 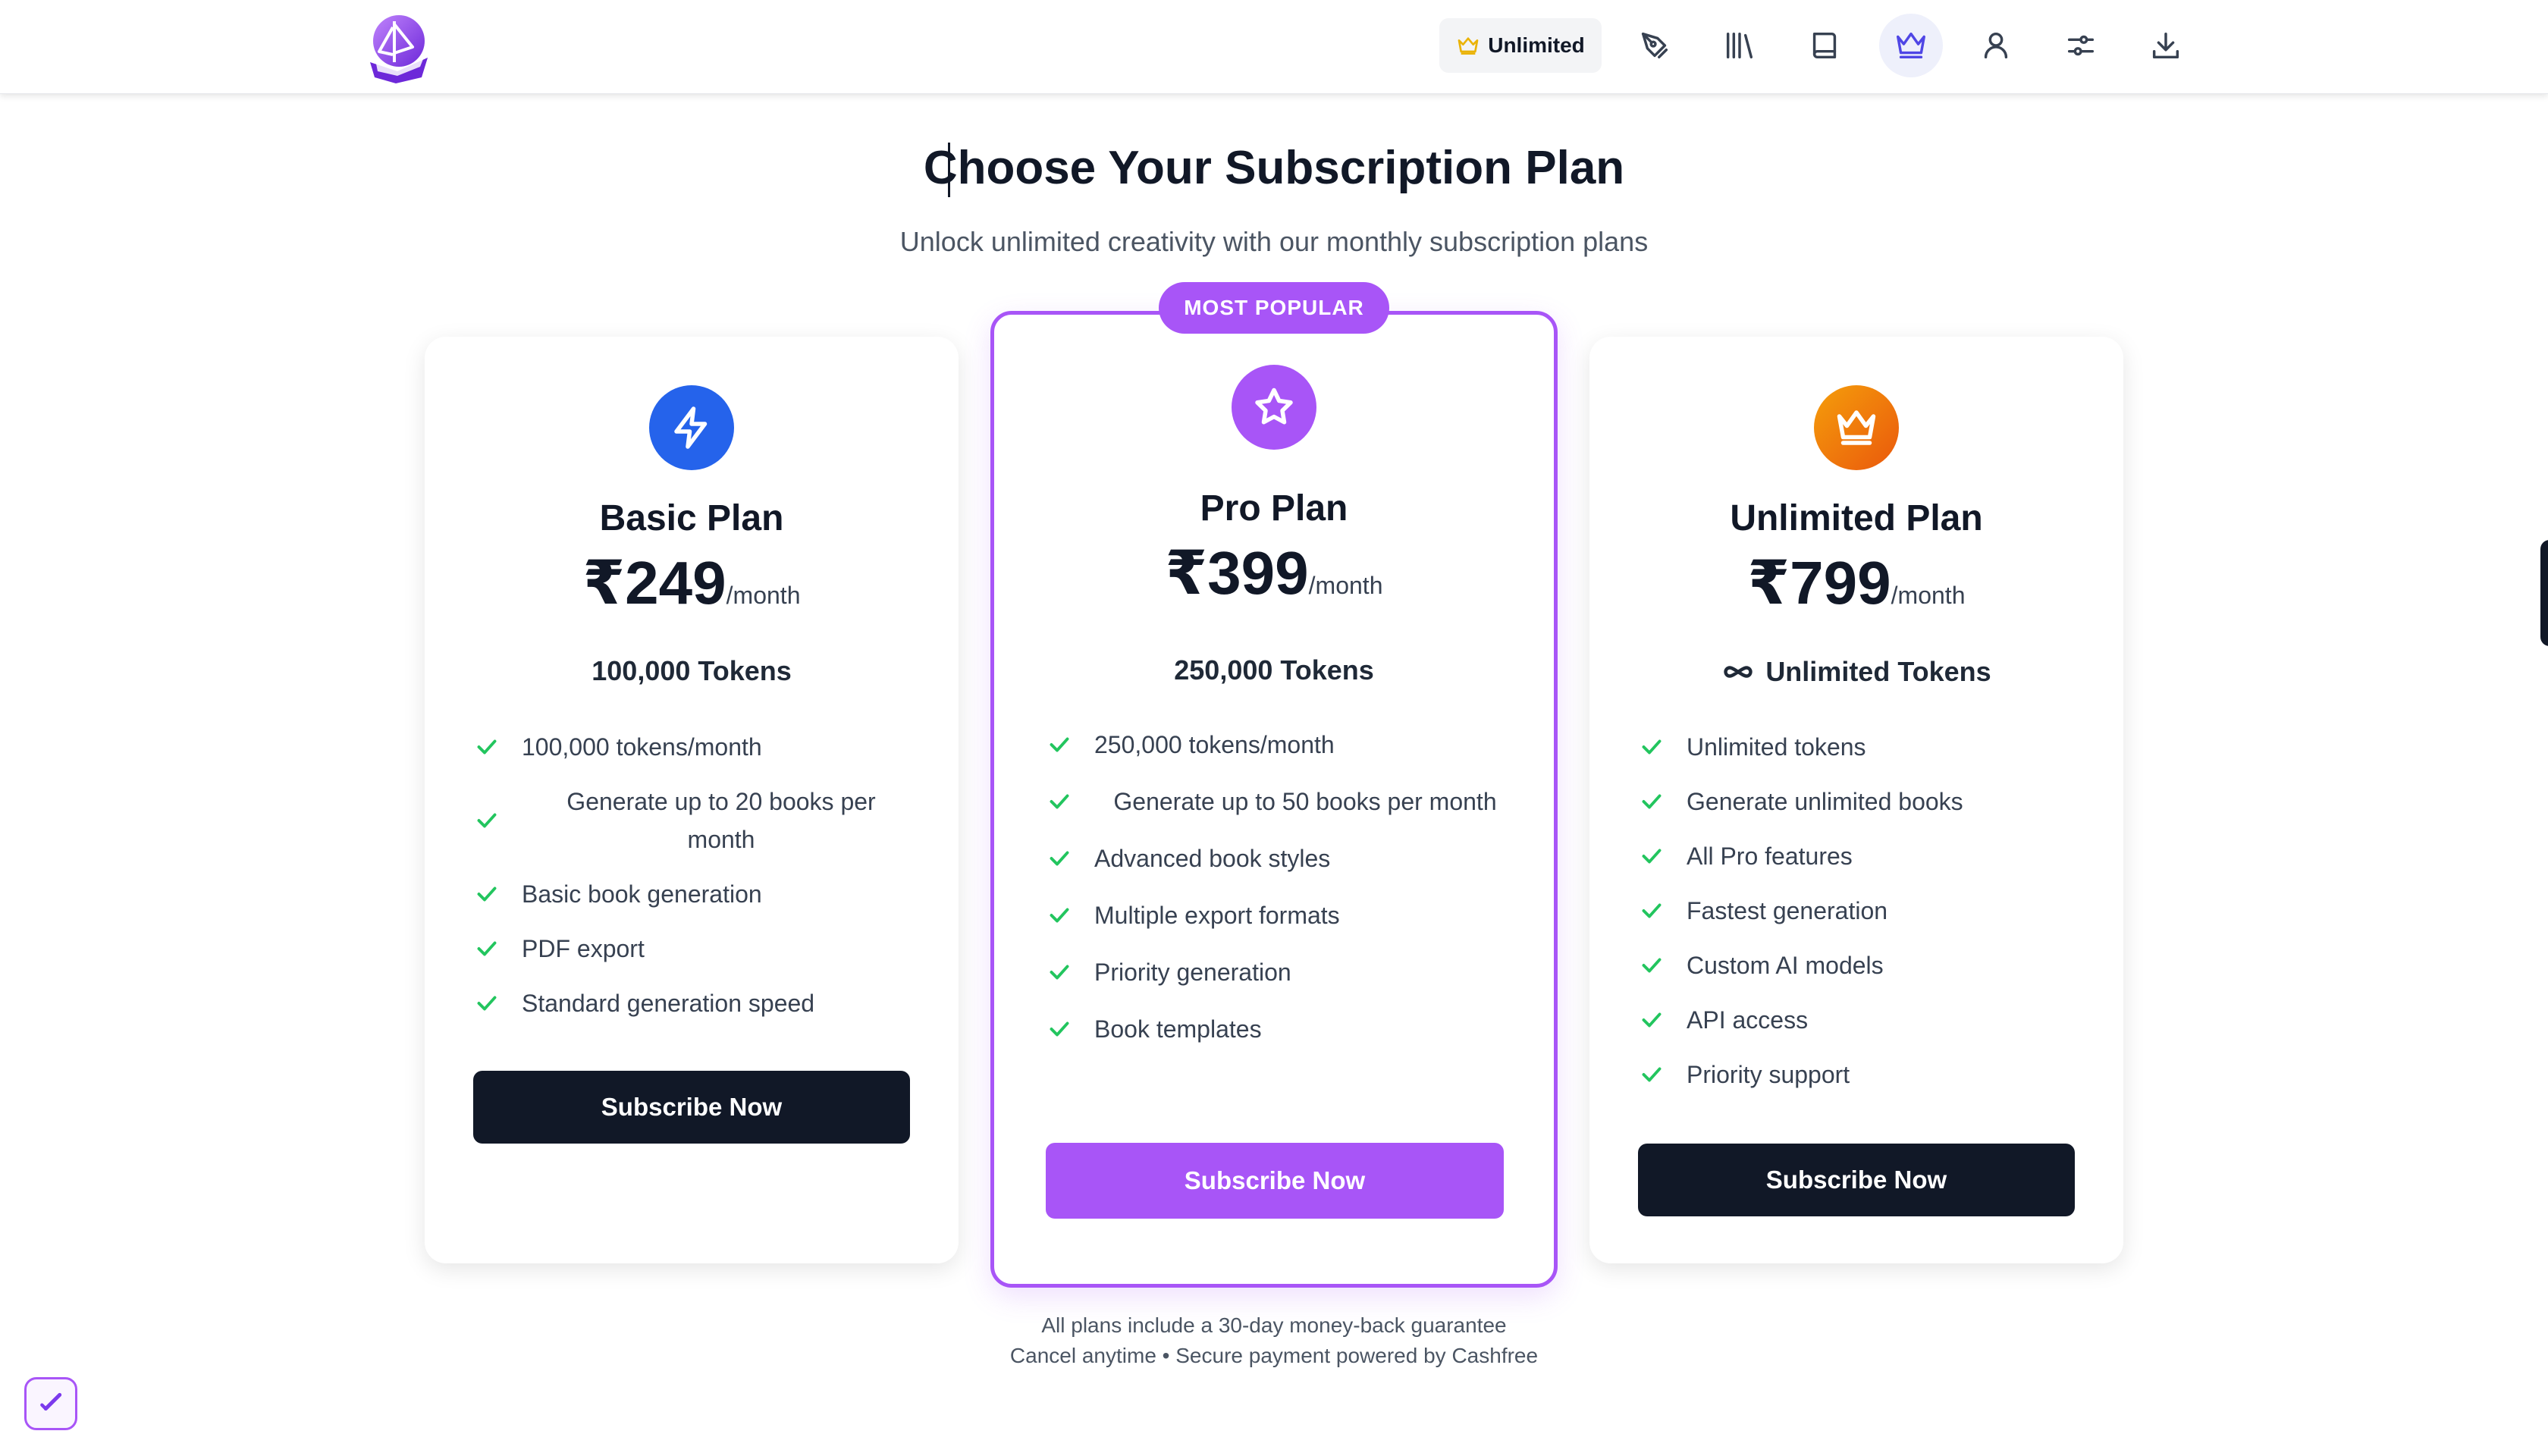 I want to click on feature-text: Fastest generation, so click(x=1787, y=910).